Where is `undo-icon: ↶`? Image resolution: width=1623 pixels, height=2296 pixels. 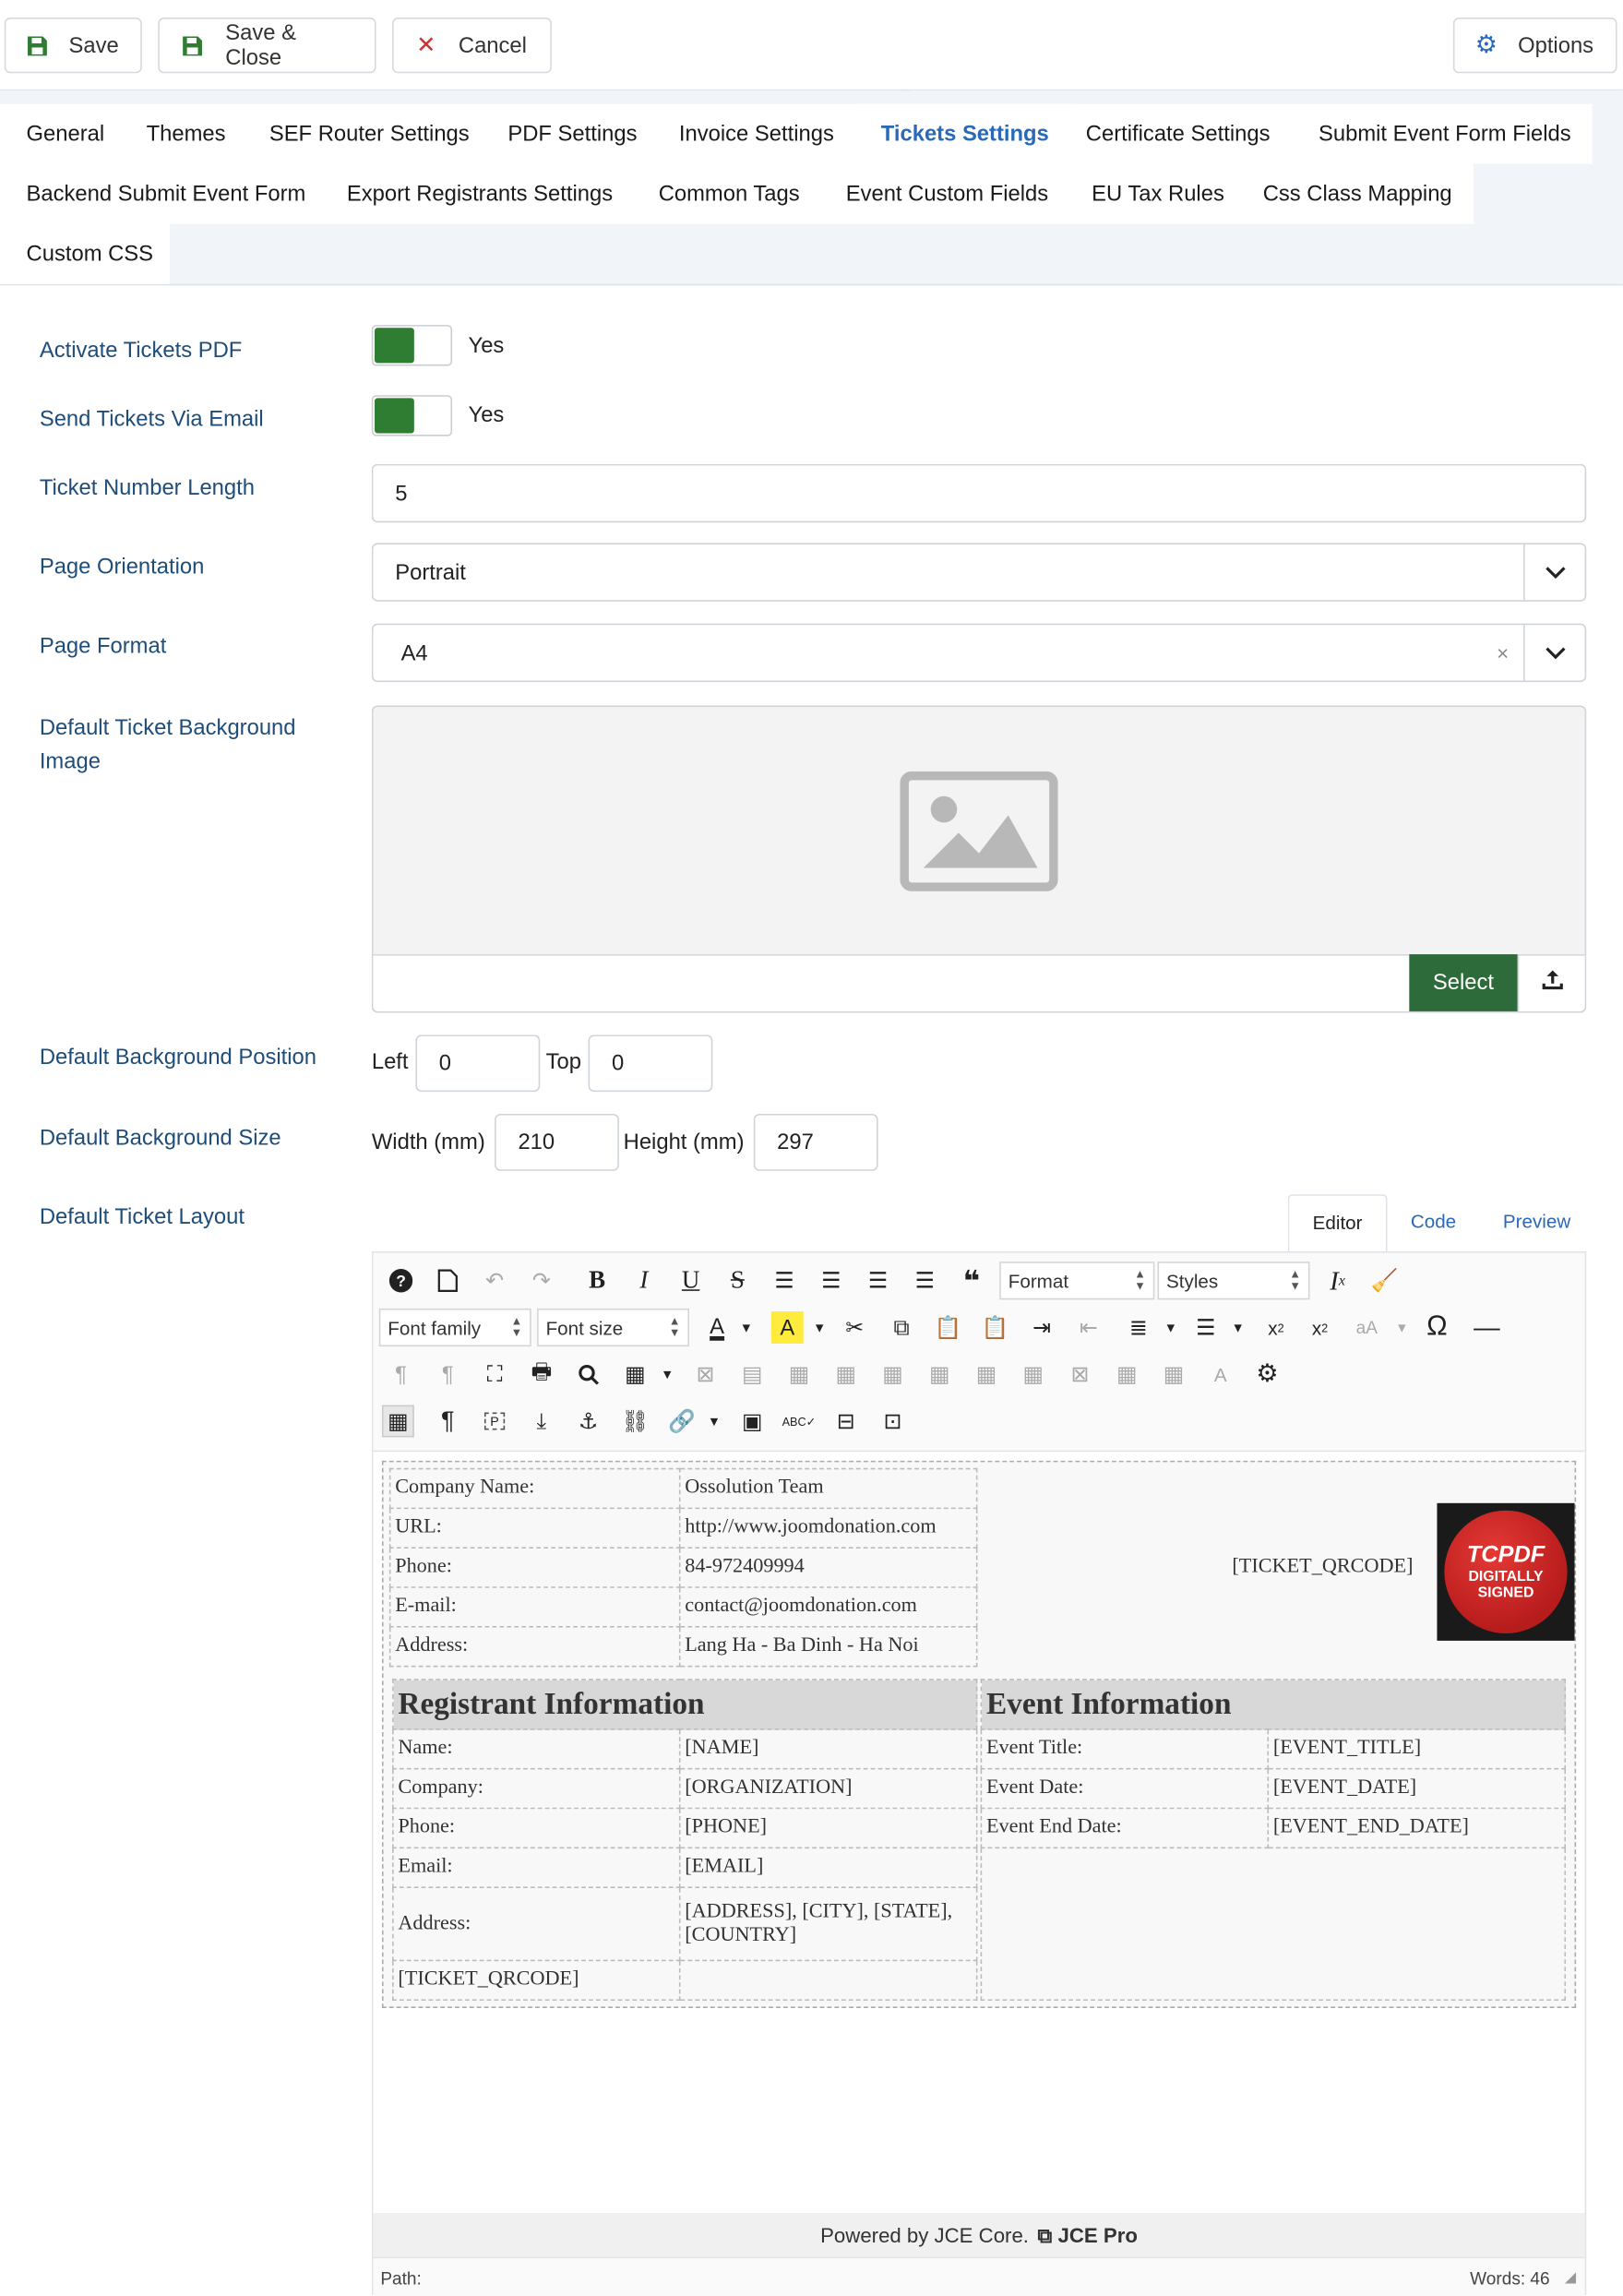 undo-icon: ↶ is located at coordinates (495, 1280).